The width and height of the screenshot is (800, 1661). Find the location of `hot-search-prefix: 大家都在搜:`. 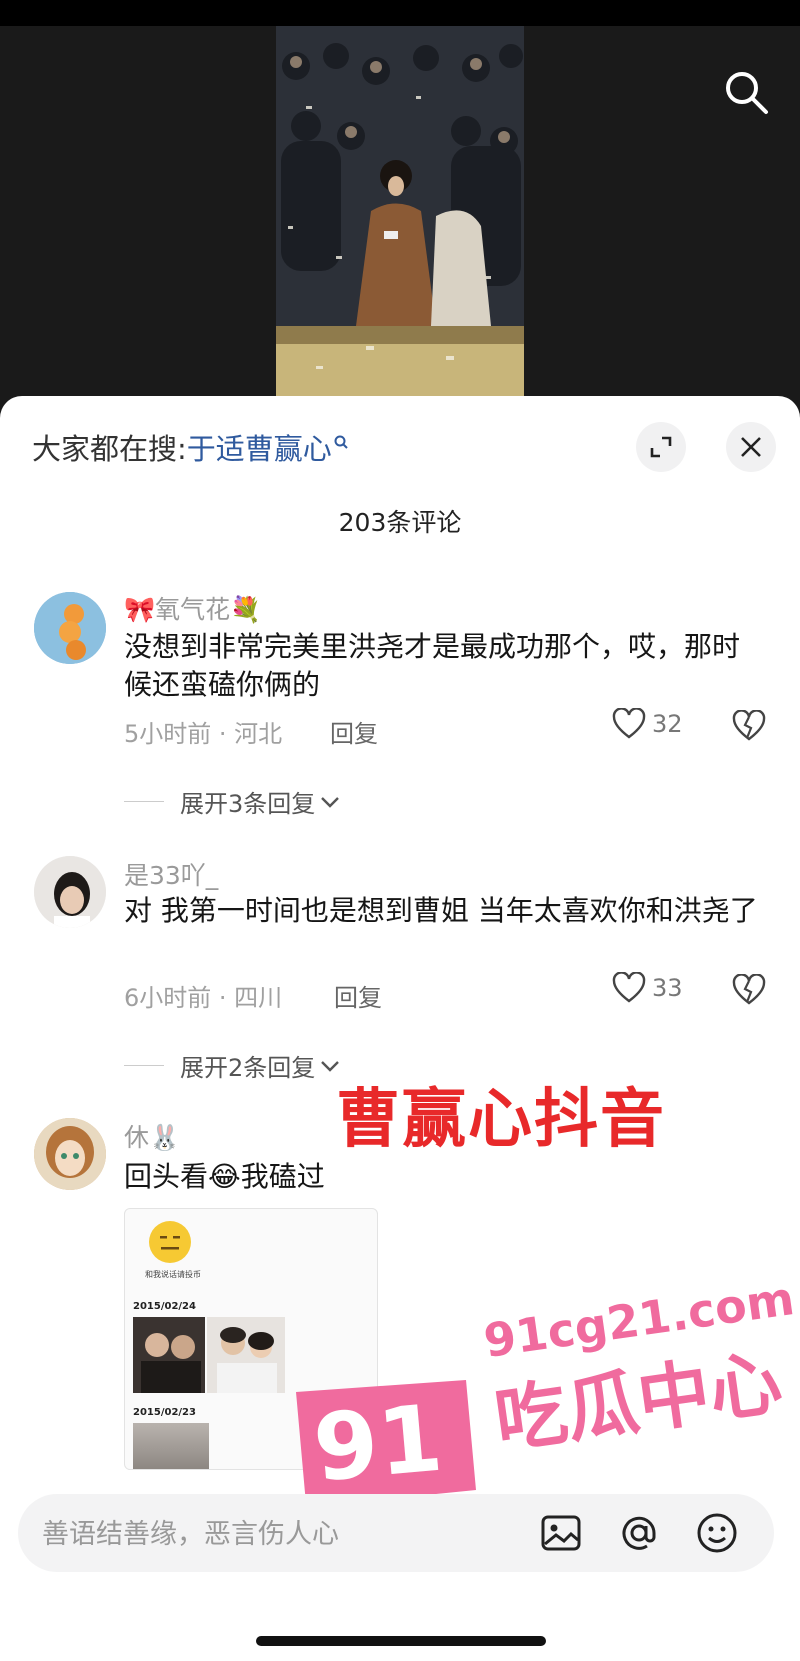

hot-search-prefix: 大家都在搜: is located at coordinates (109, 449).